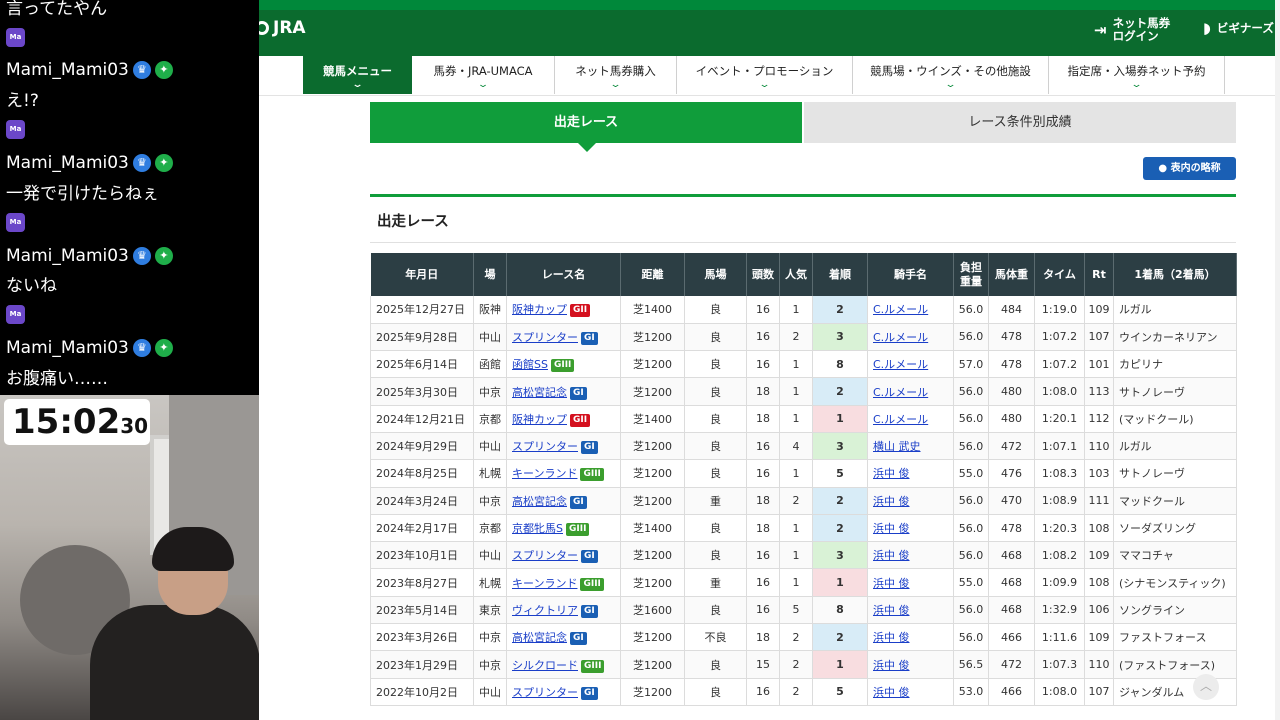 The image size is (1280, 720). I want to click on time-cell: 1:07.1, so click(1059, 446).